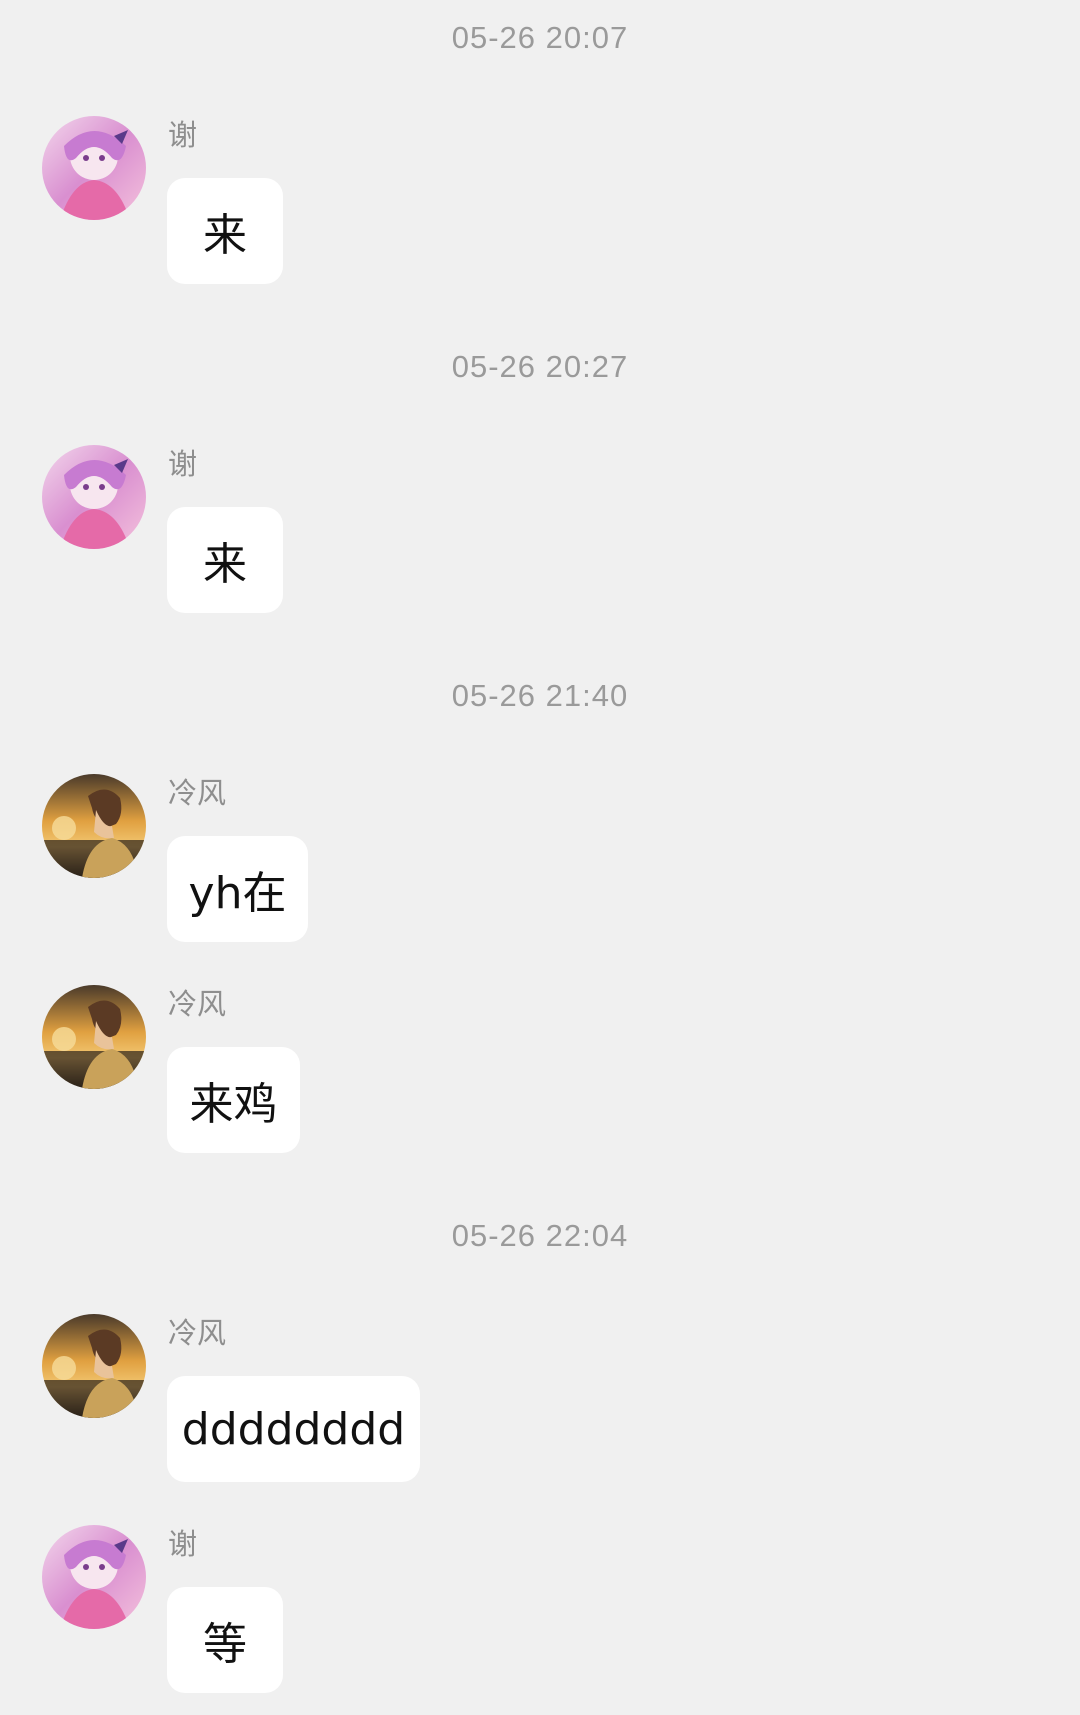 This screenshot has height=1715, width=1080. Describe the element at coordinates (540, 695) in the screenshot. I see `message-timestamp: 05-26 21:40` at that location.